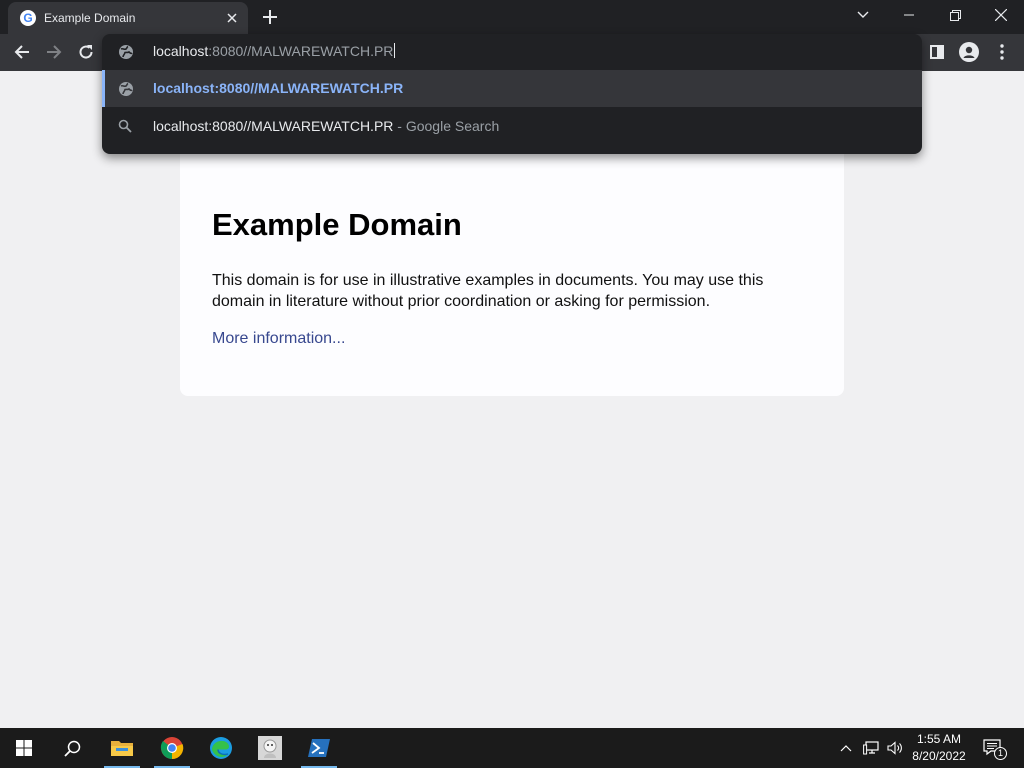 The width and height of the screenshot is (1024, 768). I want to click on profile-icon, so click(969, 52).